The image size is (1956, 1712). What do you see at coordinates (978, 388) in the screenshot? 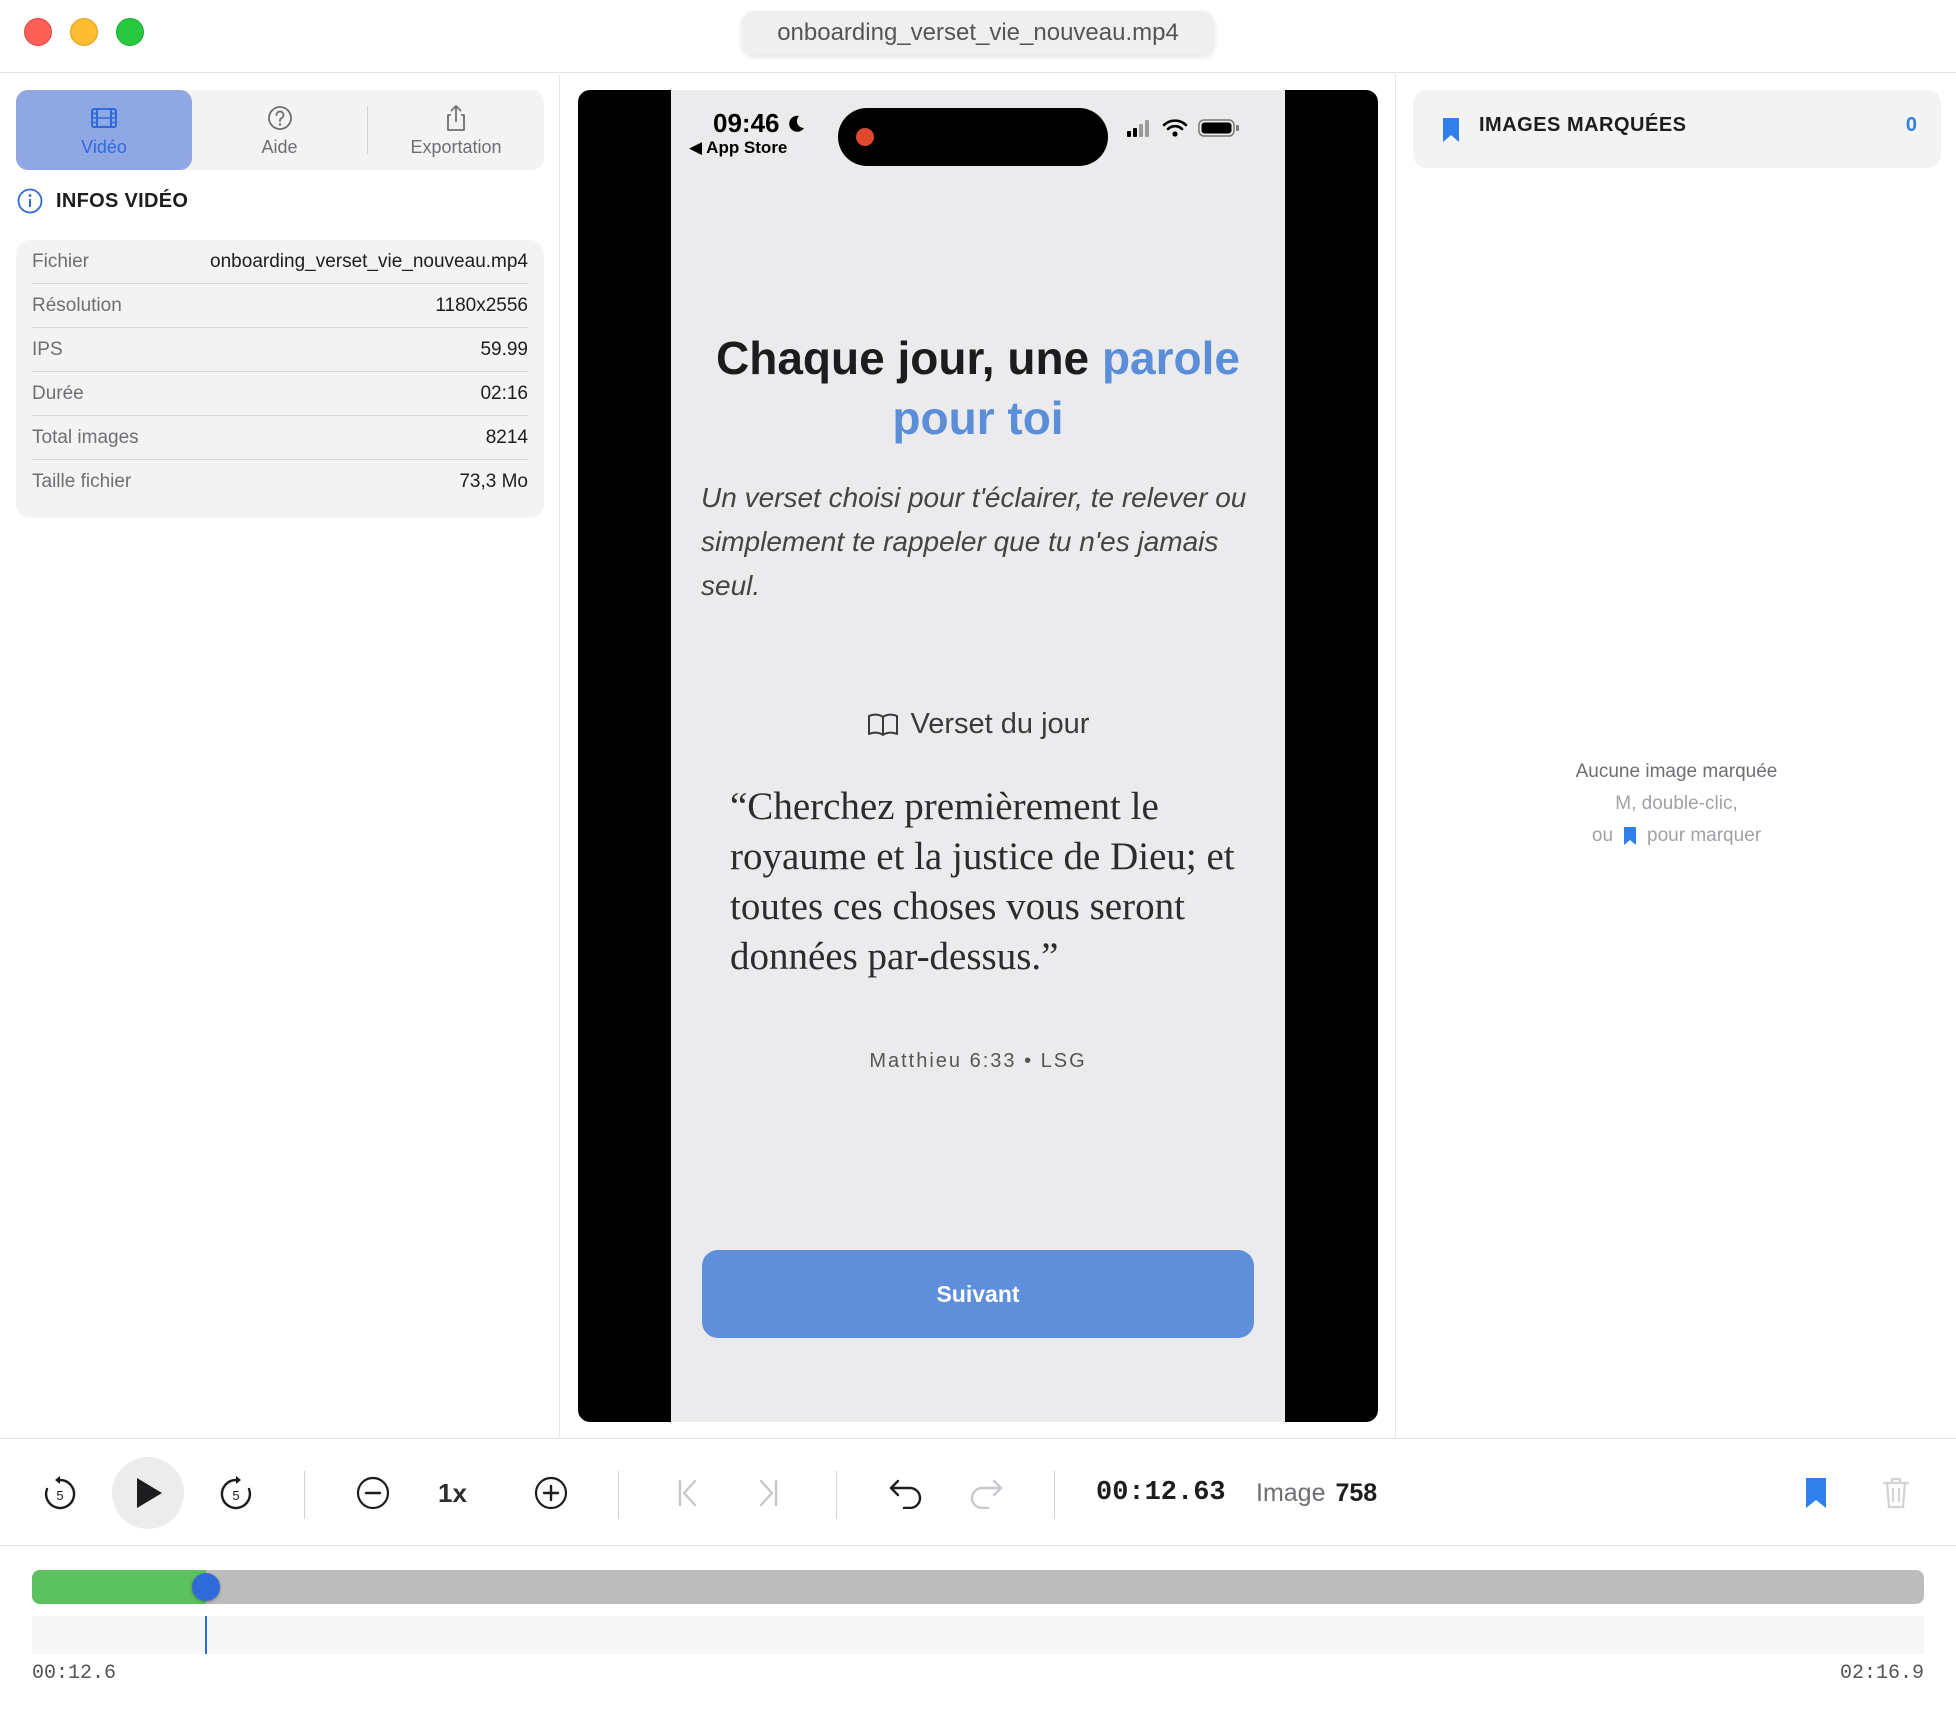
I see `onboarding-headline: Chaque jour, une parole pour toi` at bounding box center [978, 388].